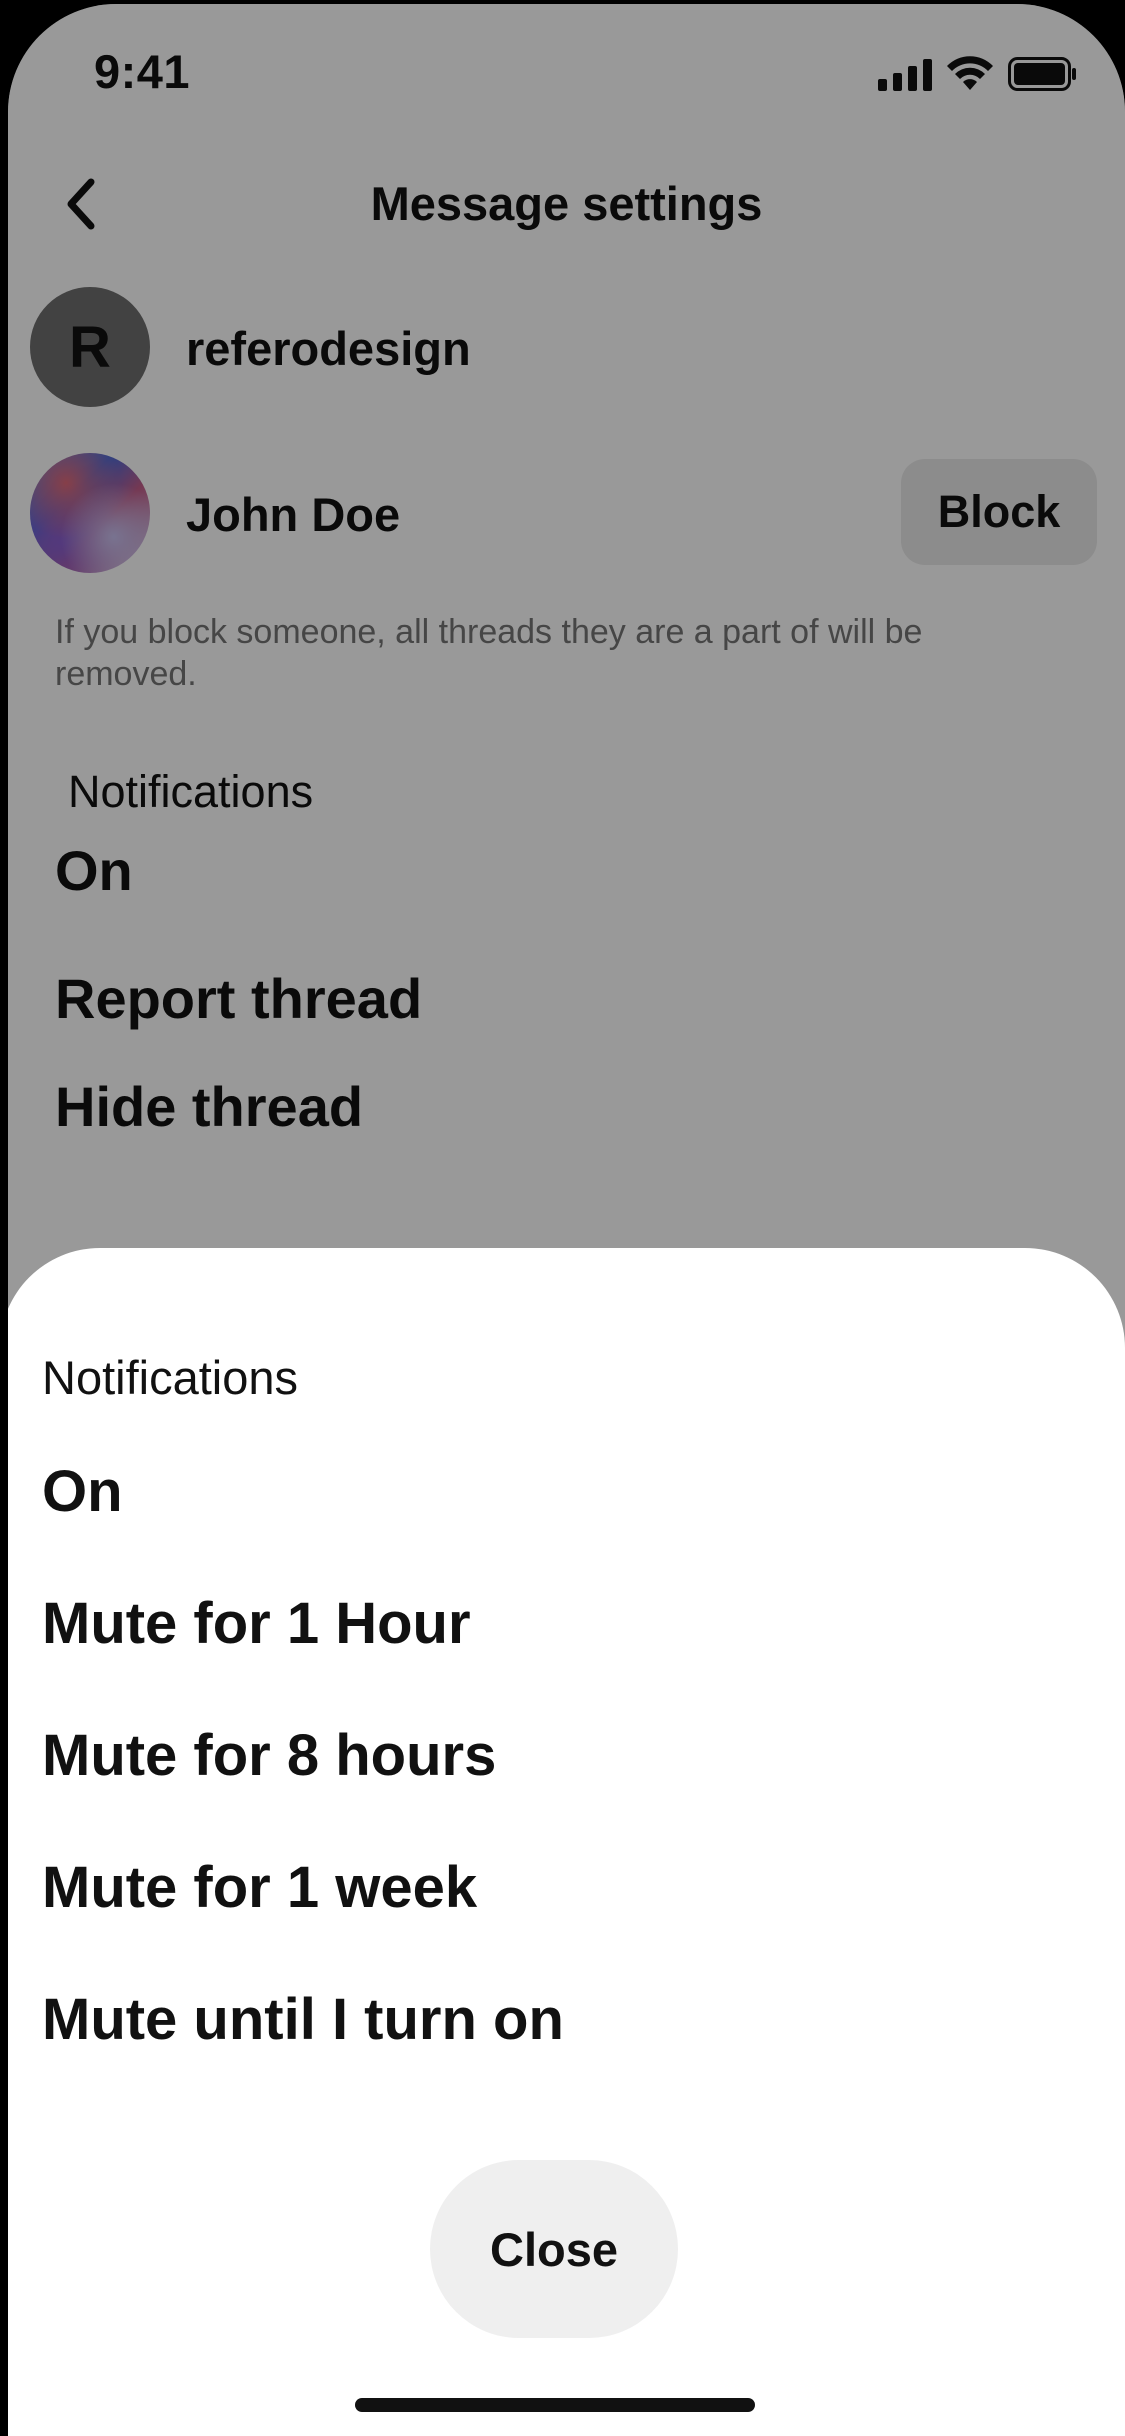  What do you see at coordinates (555, 2405) in the screenshot?
I see `home-indicator` at bounding box center [555, 2405].